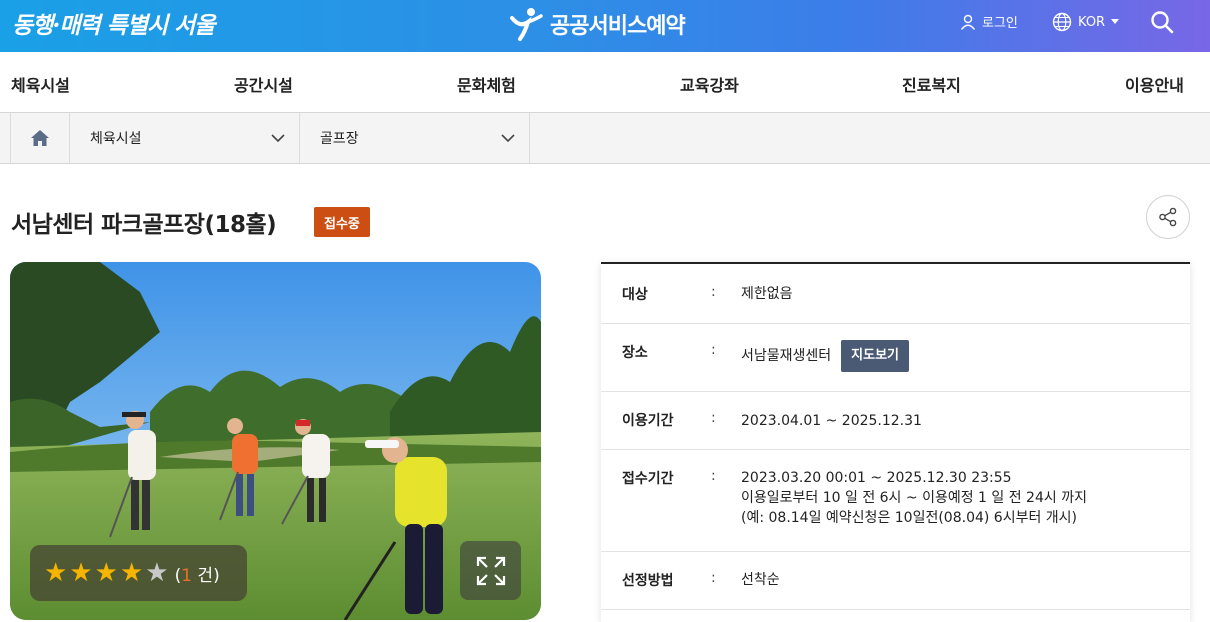 Image resolution: width=1210 pixels, height=622 pixels. What do you see at coordinates (648, 581) in the screenshot?
I see `info-label: 선정방법` at bounding box center [648, 581].